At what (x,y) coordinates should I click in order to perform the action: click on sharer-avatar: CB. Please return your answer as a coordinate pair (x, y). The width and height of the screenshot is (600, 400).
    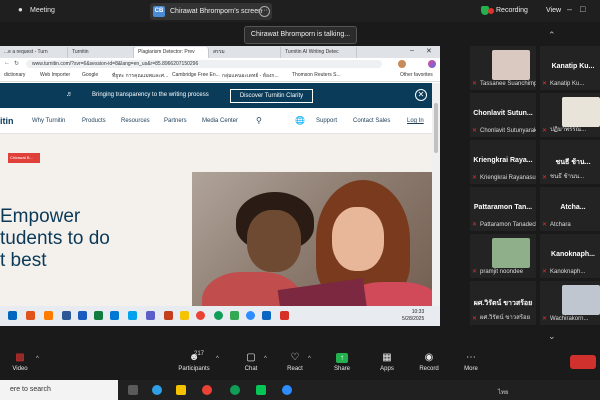
    Looking at the image, I should click on (159, 11).